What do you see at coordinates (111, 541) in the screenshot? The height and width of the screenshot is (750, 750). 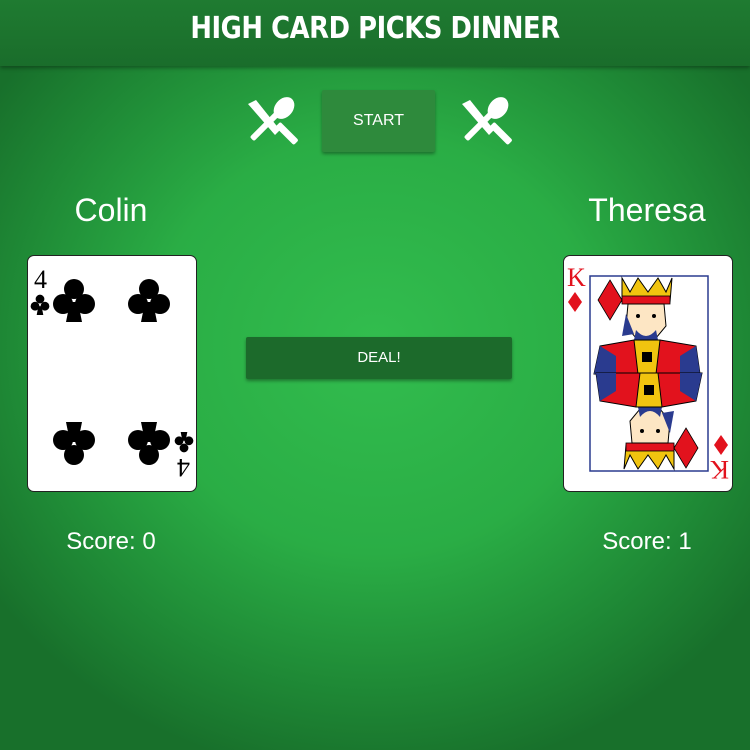 I see `score-colin: Score: 0` at bounding box center [111, 541].